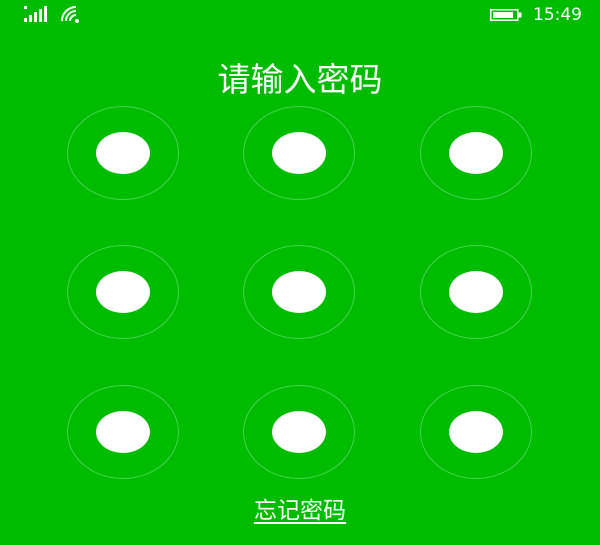 The height and width of the screenshot is (545, 600). Describe the element at coordinates (506, 15) in the screenshot. I see `battery-icon` at that location.